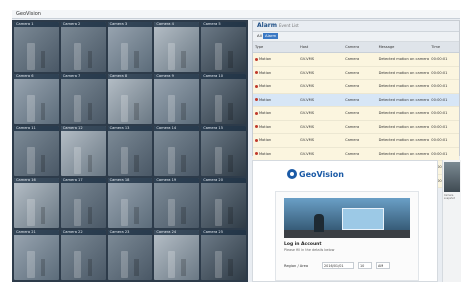  What do you see at coordinates (130, 99) in the screenshot?
I see `camera-tile: Camera 8` at bounding box center [130, 99].